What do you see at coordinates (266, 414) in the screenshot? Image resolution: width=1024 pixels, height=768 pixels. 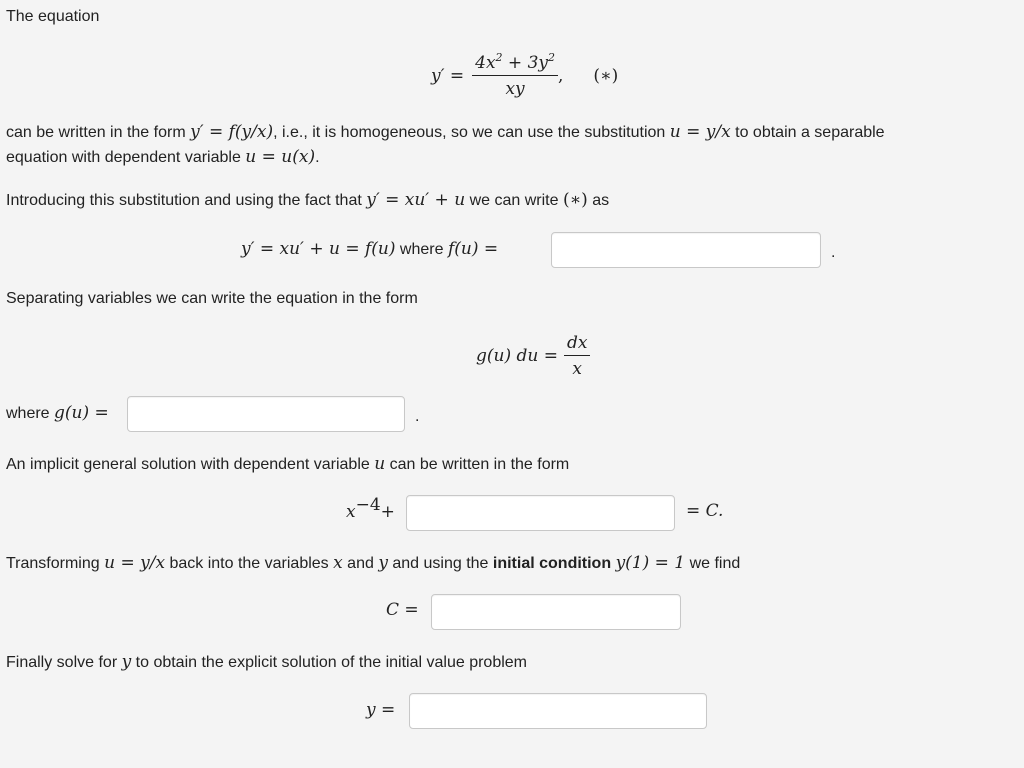 I see `g-of-u-input` at bounding box center [266, 414].